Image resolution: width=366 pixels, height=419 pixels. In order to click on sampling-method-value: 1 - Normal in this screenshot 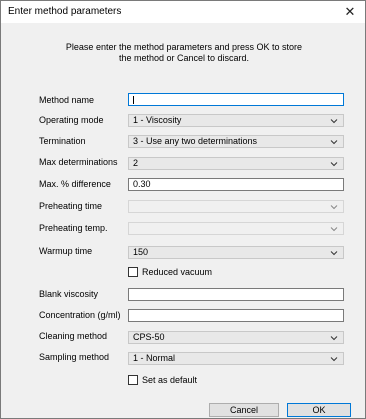, I will do `click(154, 358)`.